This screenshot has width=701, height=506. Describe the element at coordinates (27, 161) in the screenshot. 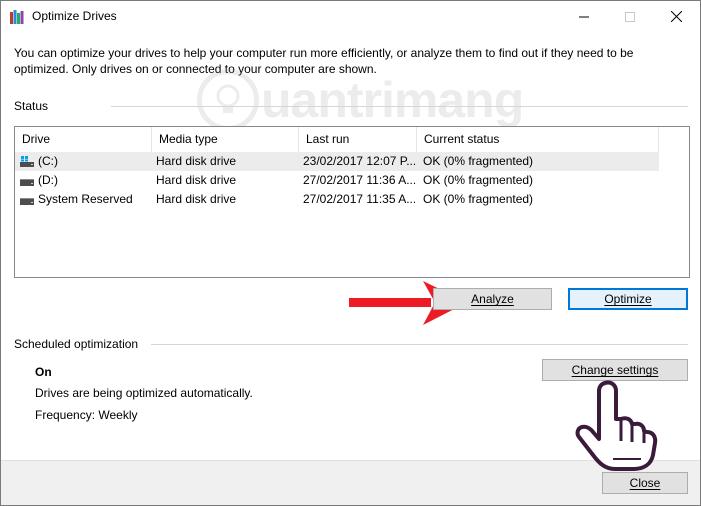

I see `system-drive-icon` at that location.